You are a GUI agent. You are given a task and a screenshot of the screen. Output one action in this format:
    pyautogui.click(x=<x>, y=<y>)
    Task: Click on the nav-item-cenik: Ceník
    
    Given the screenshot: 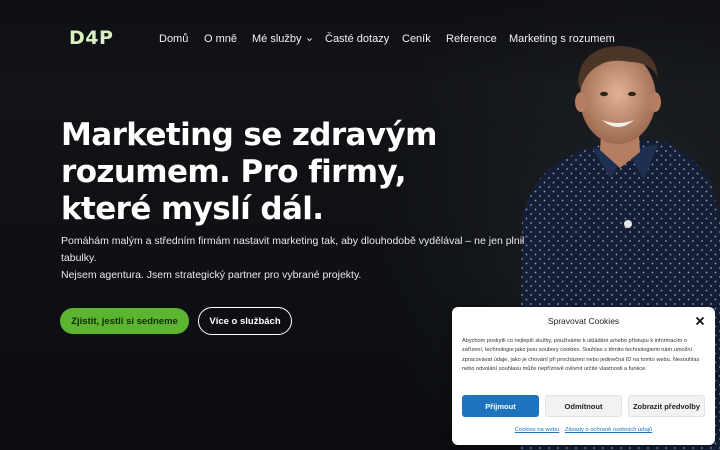 What is the action you would take?
    pyautogui.click(x=416, y=39)
    